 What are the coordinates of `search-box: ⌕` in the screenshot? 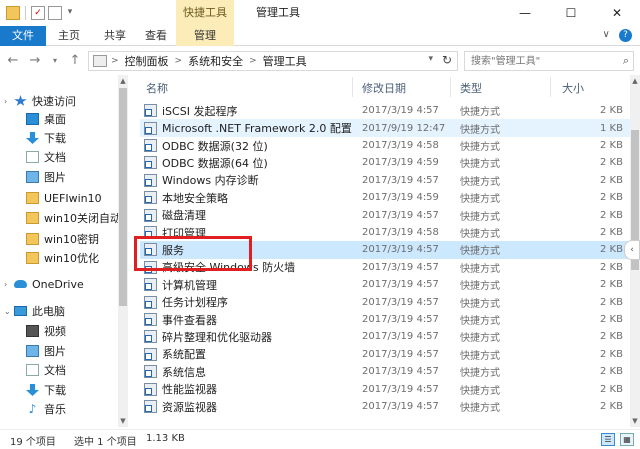 It's located at (549, 61).